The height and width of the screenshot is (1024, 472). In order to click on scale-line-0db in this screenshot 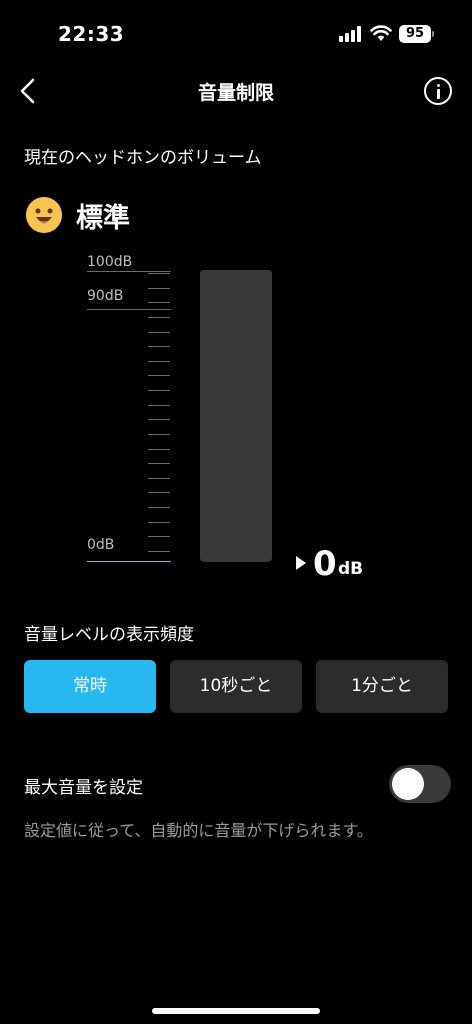, I will do `click(129, 561)`.